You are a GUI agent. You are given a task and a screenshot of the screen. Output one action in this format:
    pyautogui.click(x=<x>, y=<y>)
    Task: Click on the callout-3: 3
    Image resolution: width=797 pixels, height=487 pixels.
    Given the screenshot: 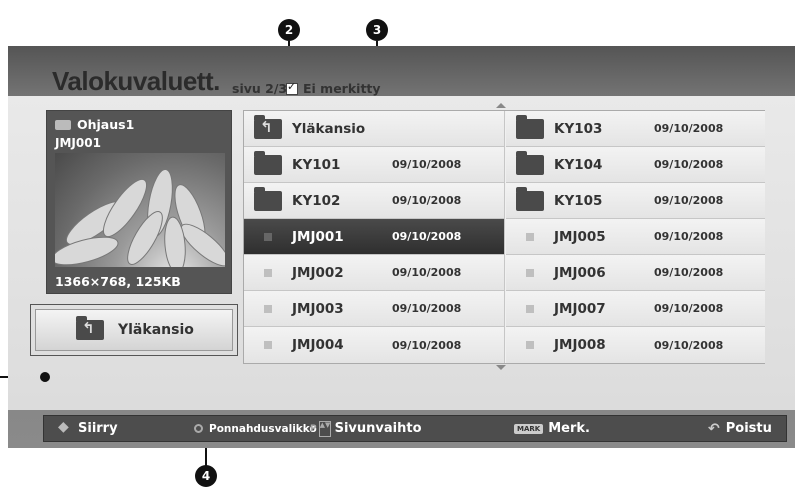 What is the action you would take?
    pyautogui.click(x=377, y=30)
    